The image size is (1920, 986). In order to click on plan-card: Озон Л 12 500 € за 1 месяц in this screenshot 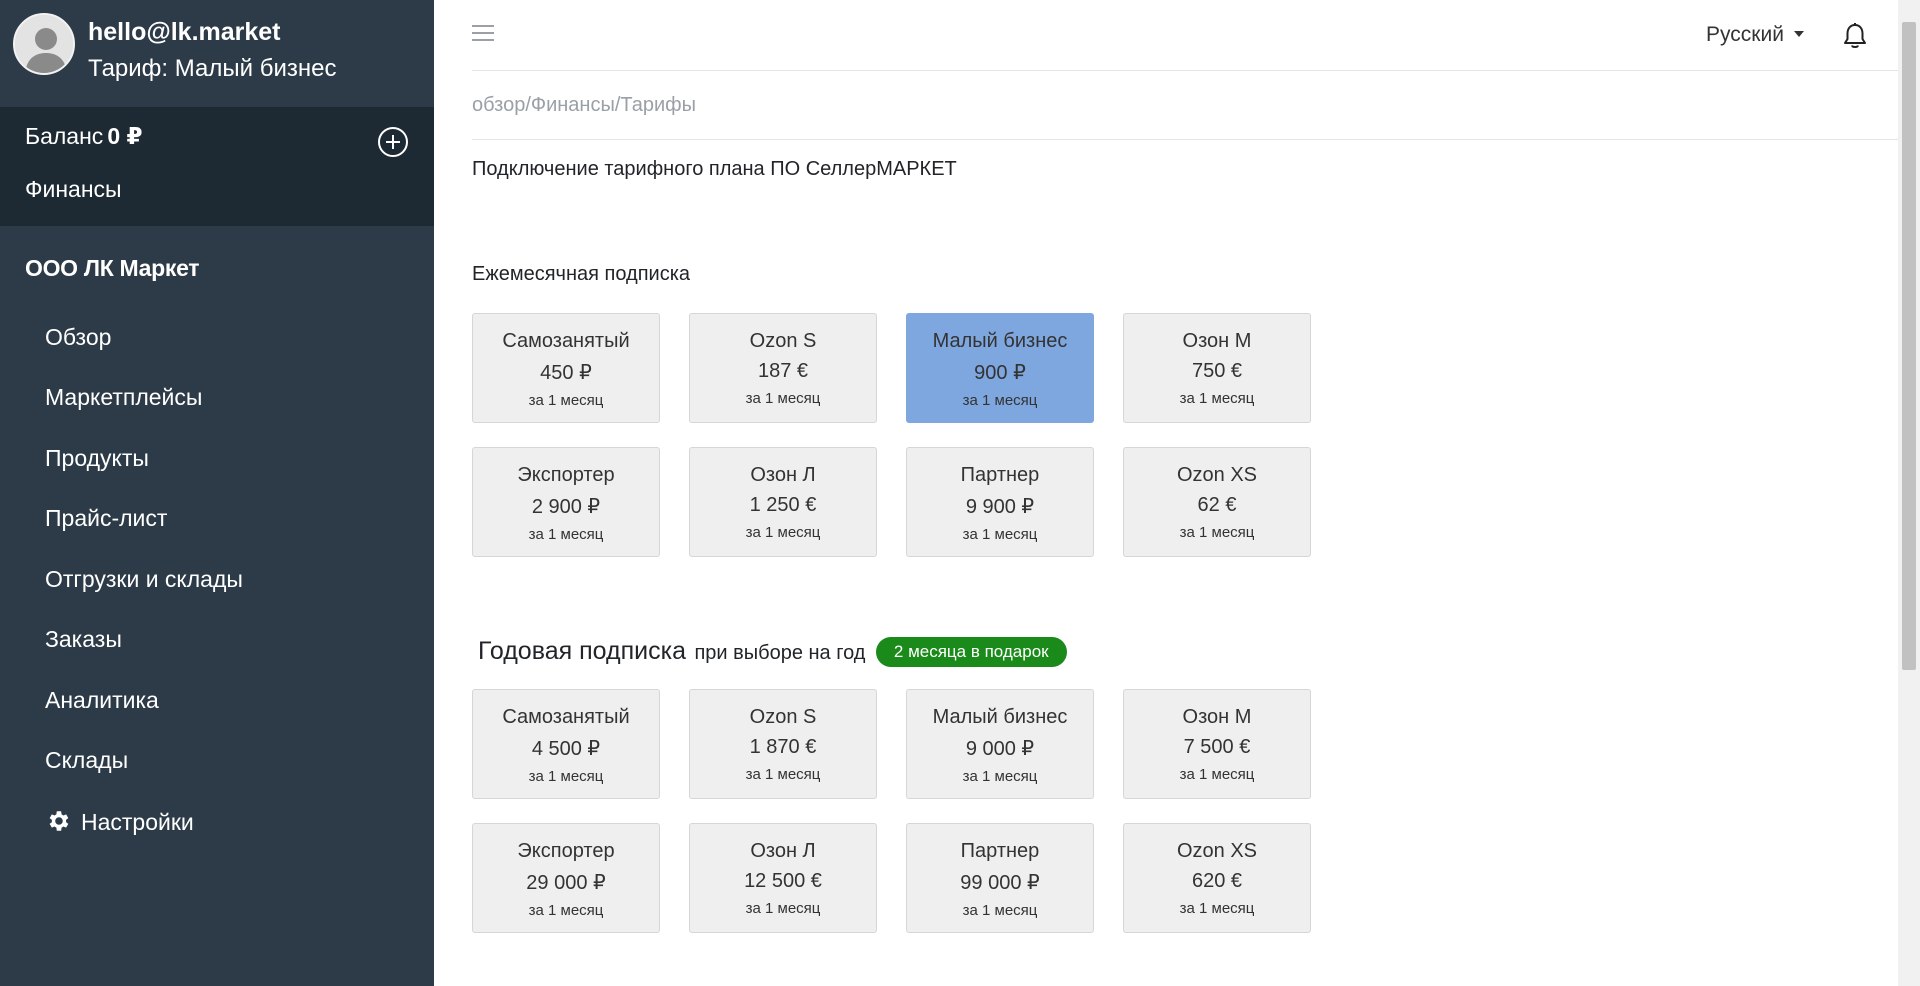, I will do `click(783, 878)`.